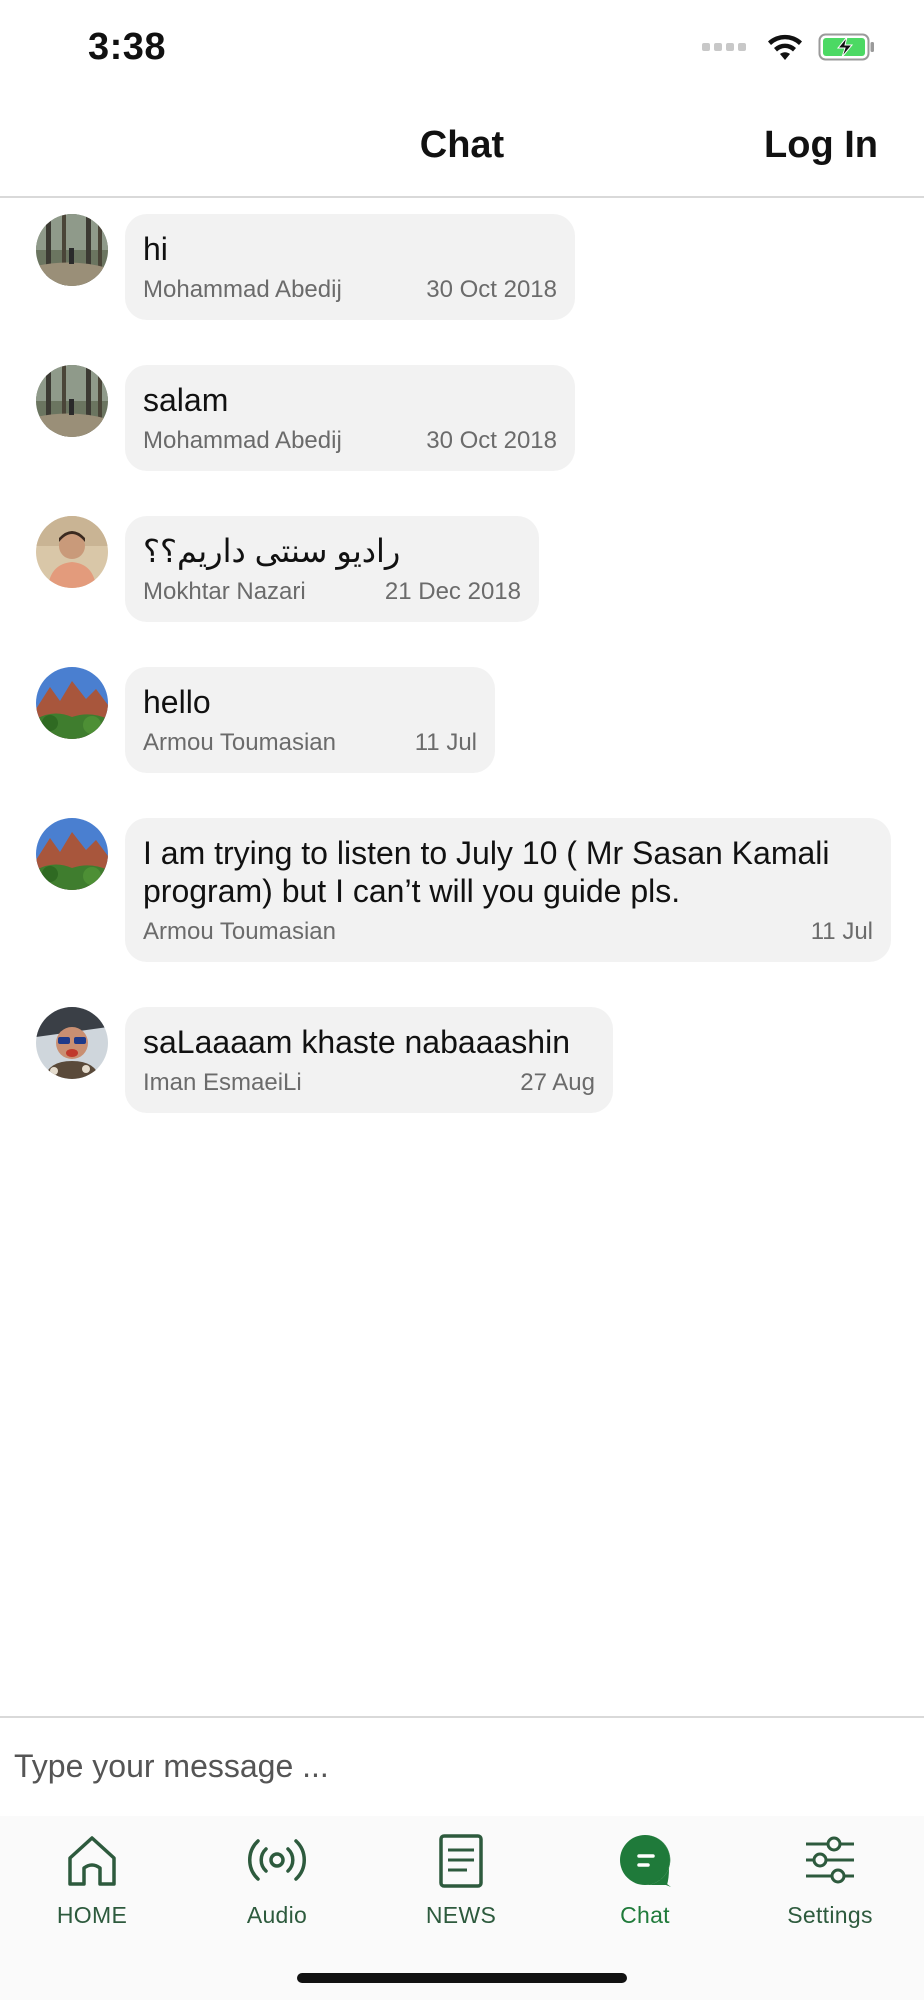 Image resolution: width=924 pixels, height=2000 pixels. I want to click on tab-settings: Settings, so click(830, 1890).